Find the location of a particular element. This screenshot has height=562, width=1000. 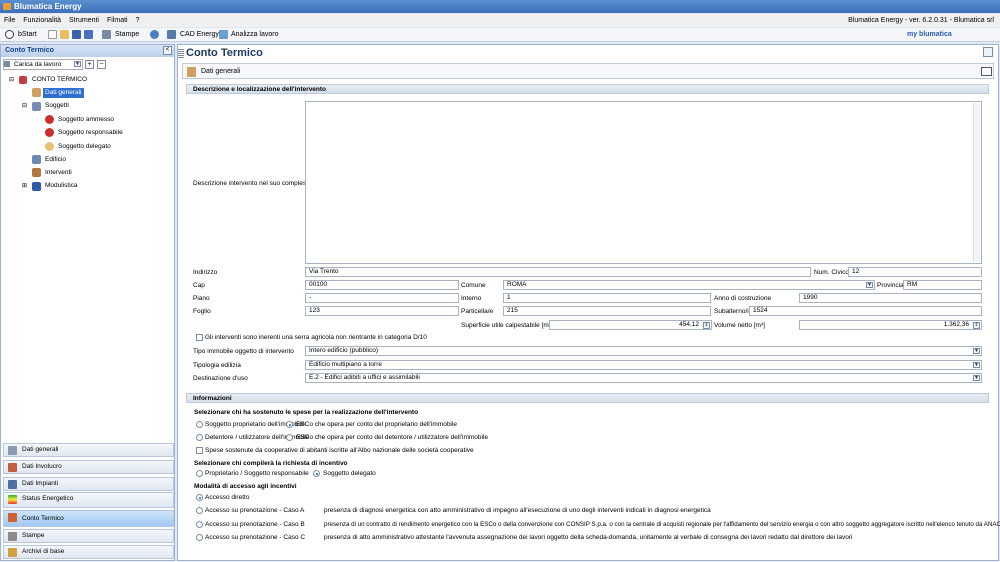

nav-dati-impianti: Dati Impianti is located at coordinates (88, 484).